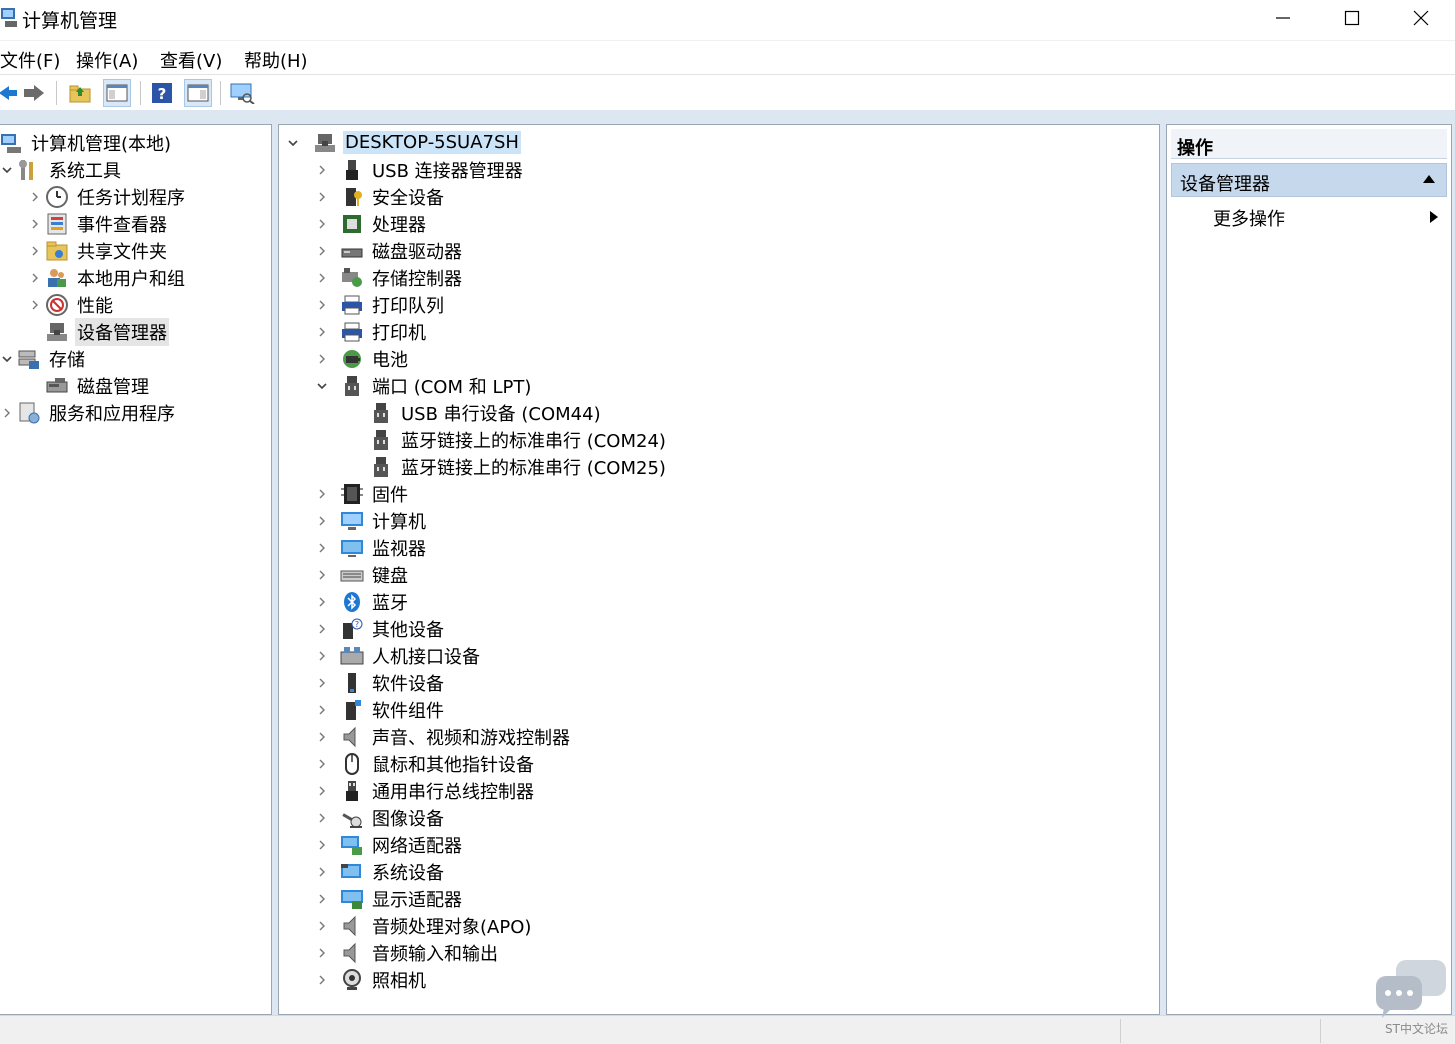 This screenshot has width=1455, height=1044. I want to click on console-tree-item: 共享文件夹, so click(99, 250).